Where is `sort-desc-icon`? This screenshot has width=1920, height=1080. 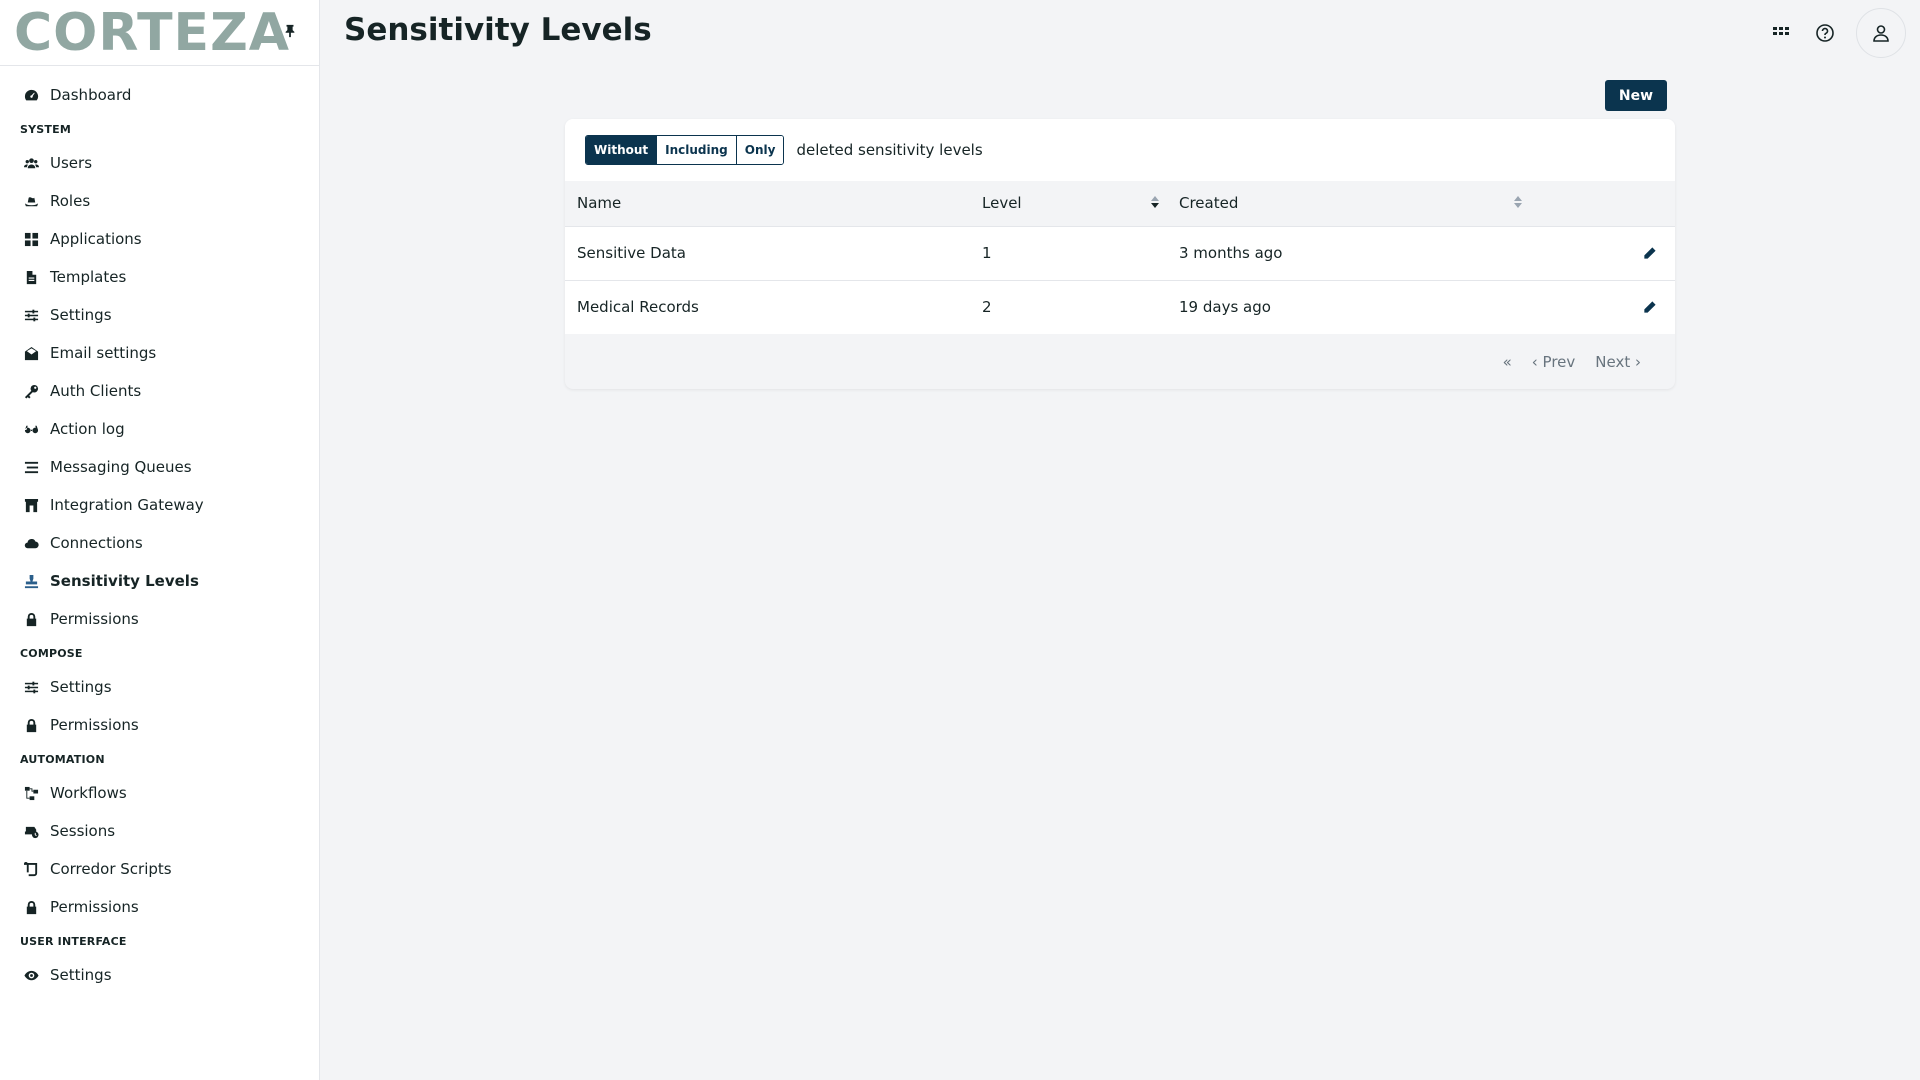
sort-desc-icon is located at coordinates (1155, 203).